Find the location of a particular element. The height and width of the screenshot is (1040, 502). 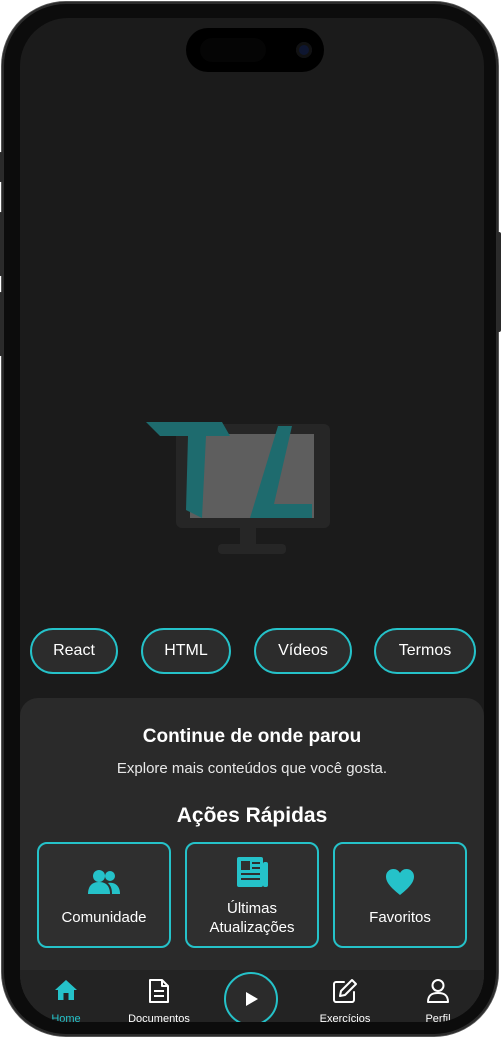

document-icon is located at coordinates (159, 991).